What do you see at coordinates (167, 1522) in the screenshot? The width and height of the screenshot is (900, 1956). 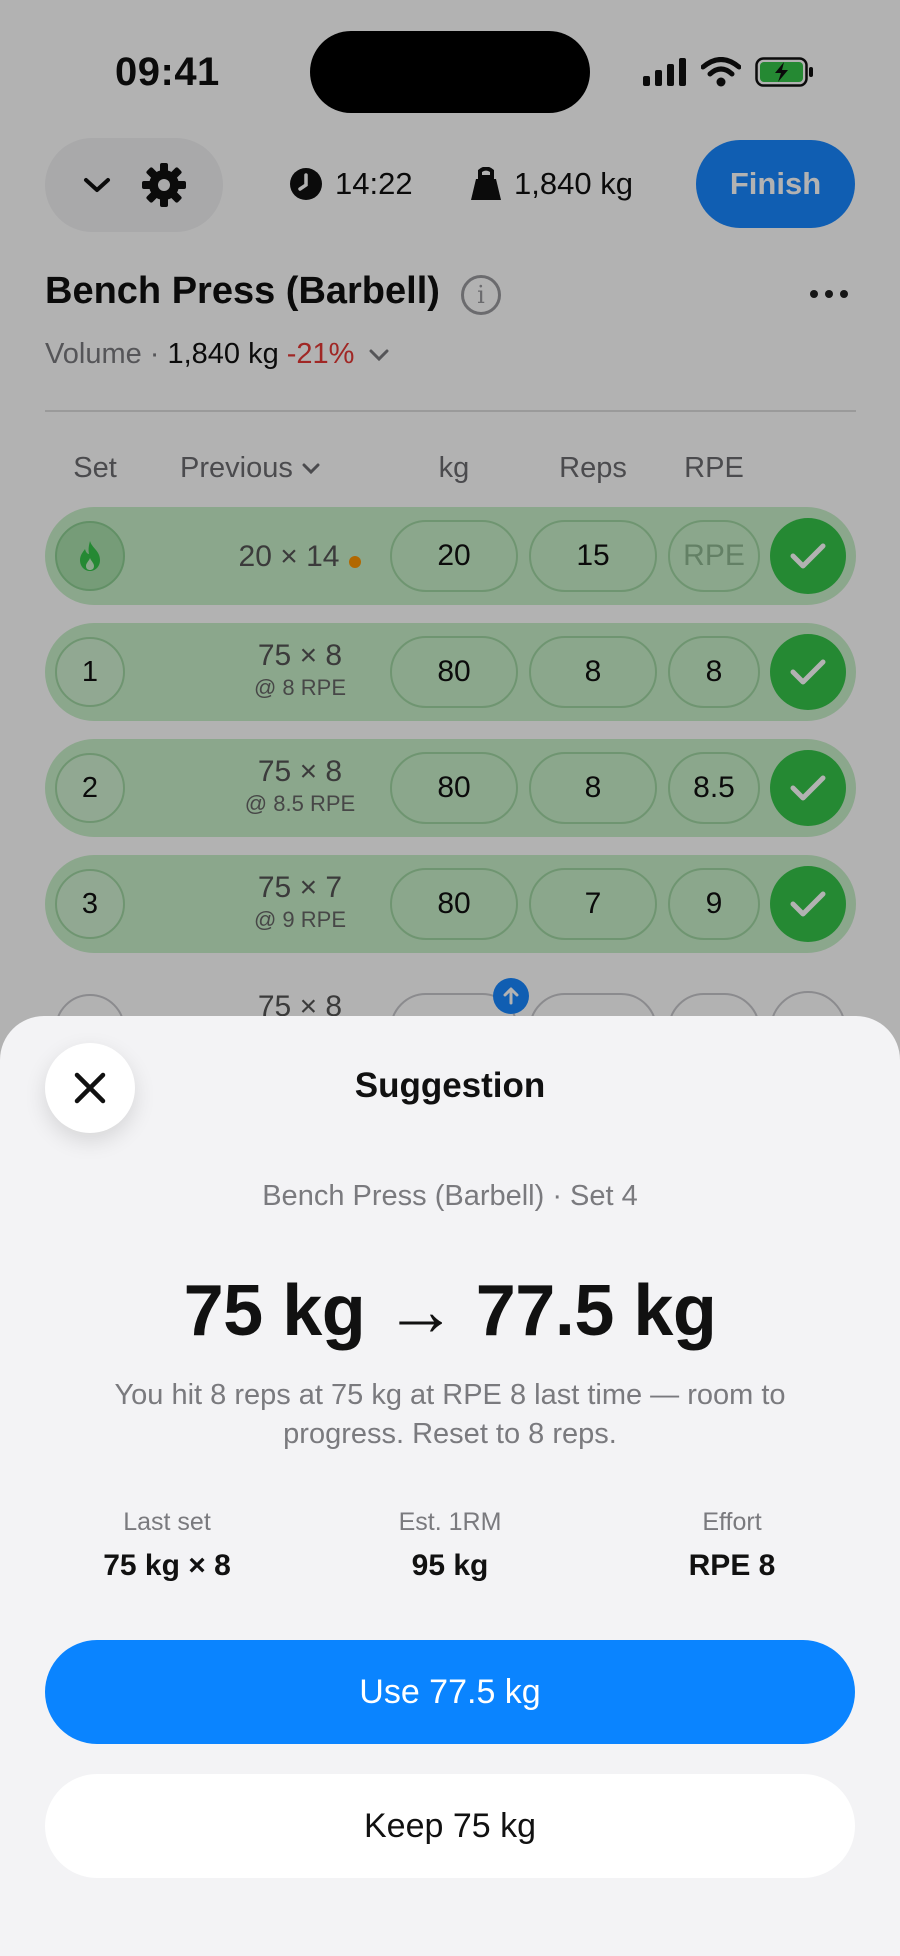 I see `metric-label: Last set` at bounding box center [167, 1522].